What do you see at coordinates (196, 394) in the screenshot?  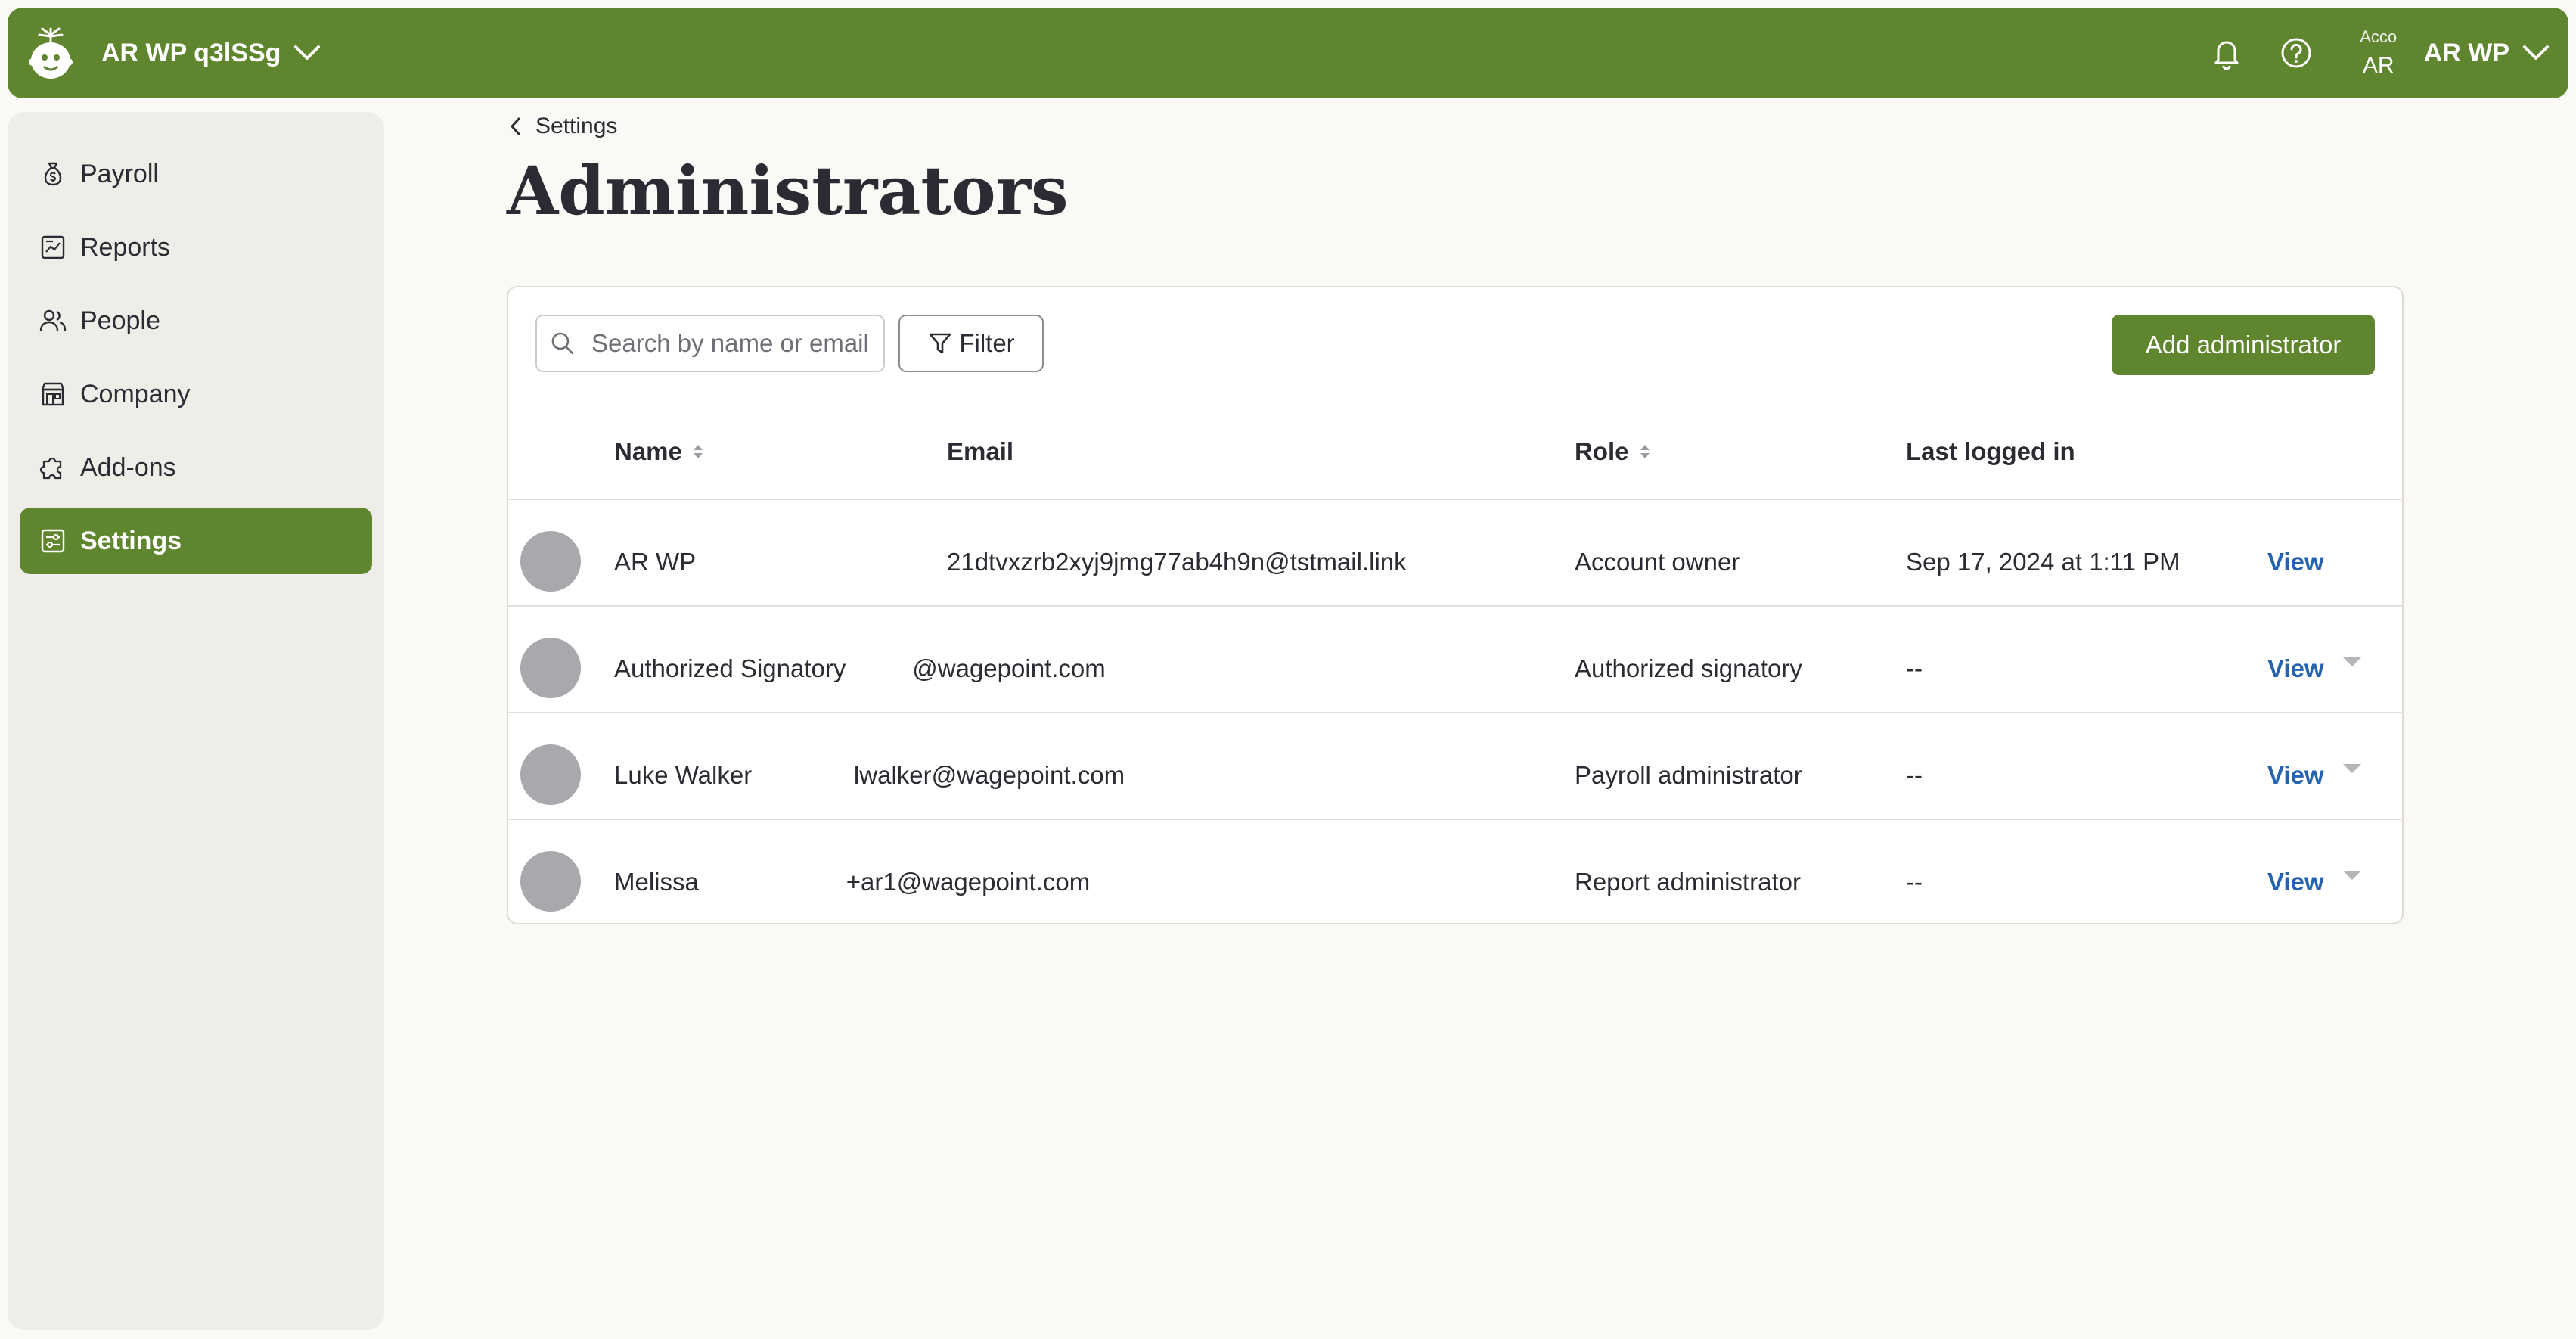 I see `sidebar-item-company: Company` at bounding box center [196, 394].